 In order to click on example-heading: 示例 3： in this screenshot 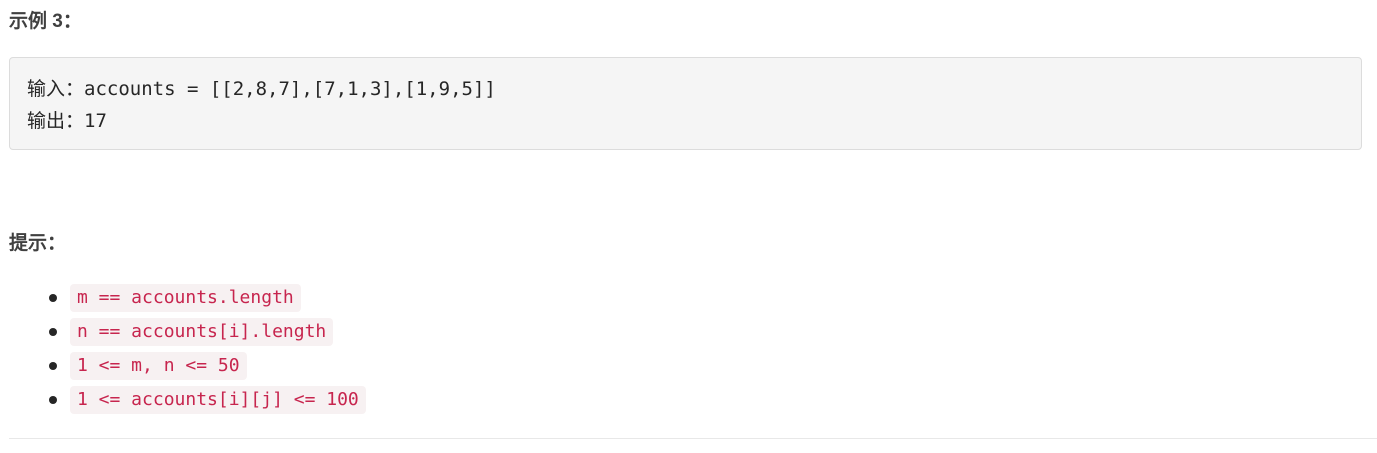, I will do `click(45, 21)`.